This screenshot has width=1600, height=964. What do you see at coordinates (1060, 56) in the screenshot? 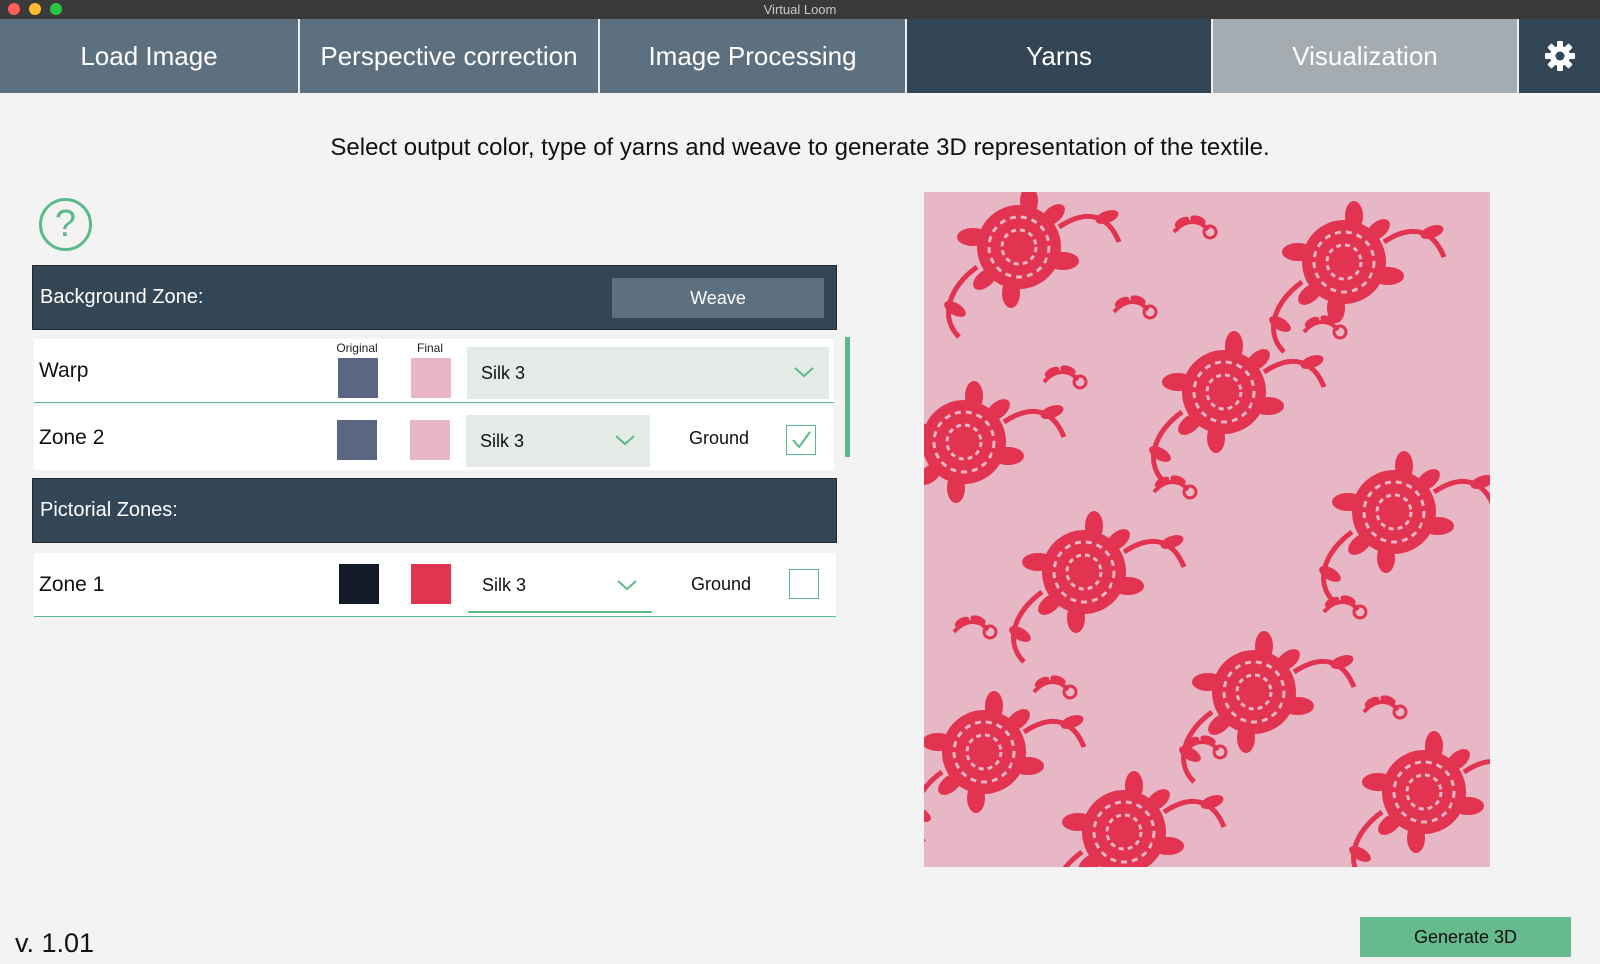
I see `tab-yarns: Yarns` at bounding box center [1060, 56].